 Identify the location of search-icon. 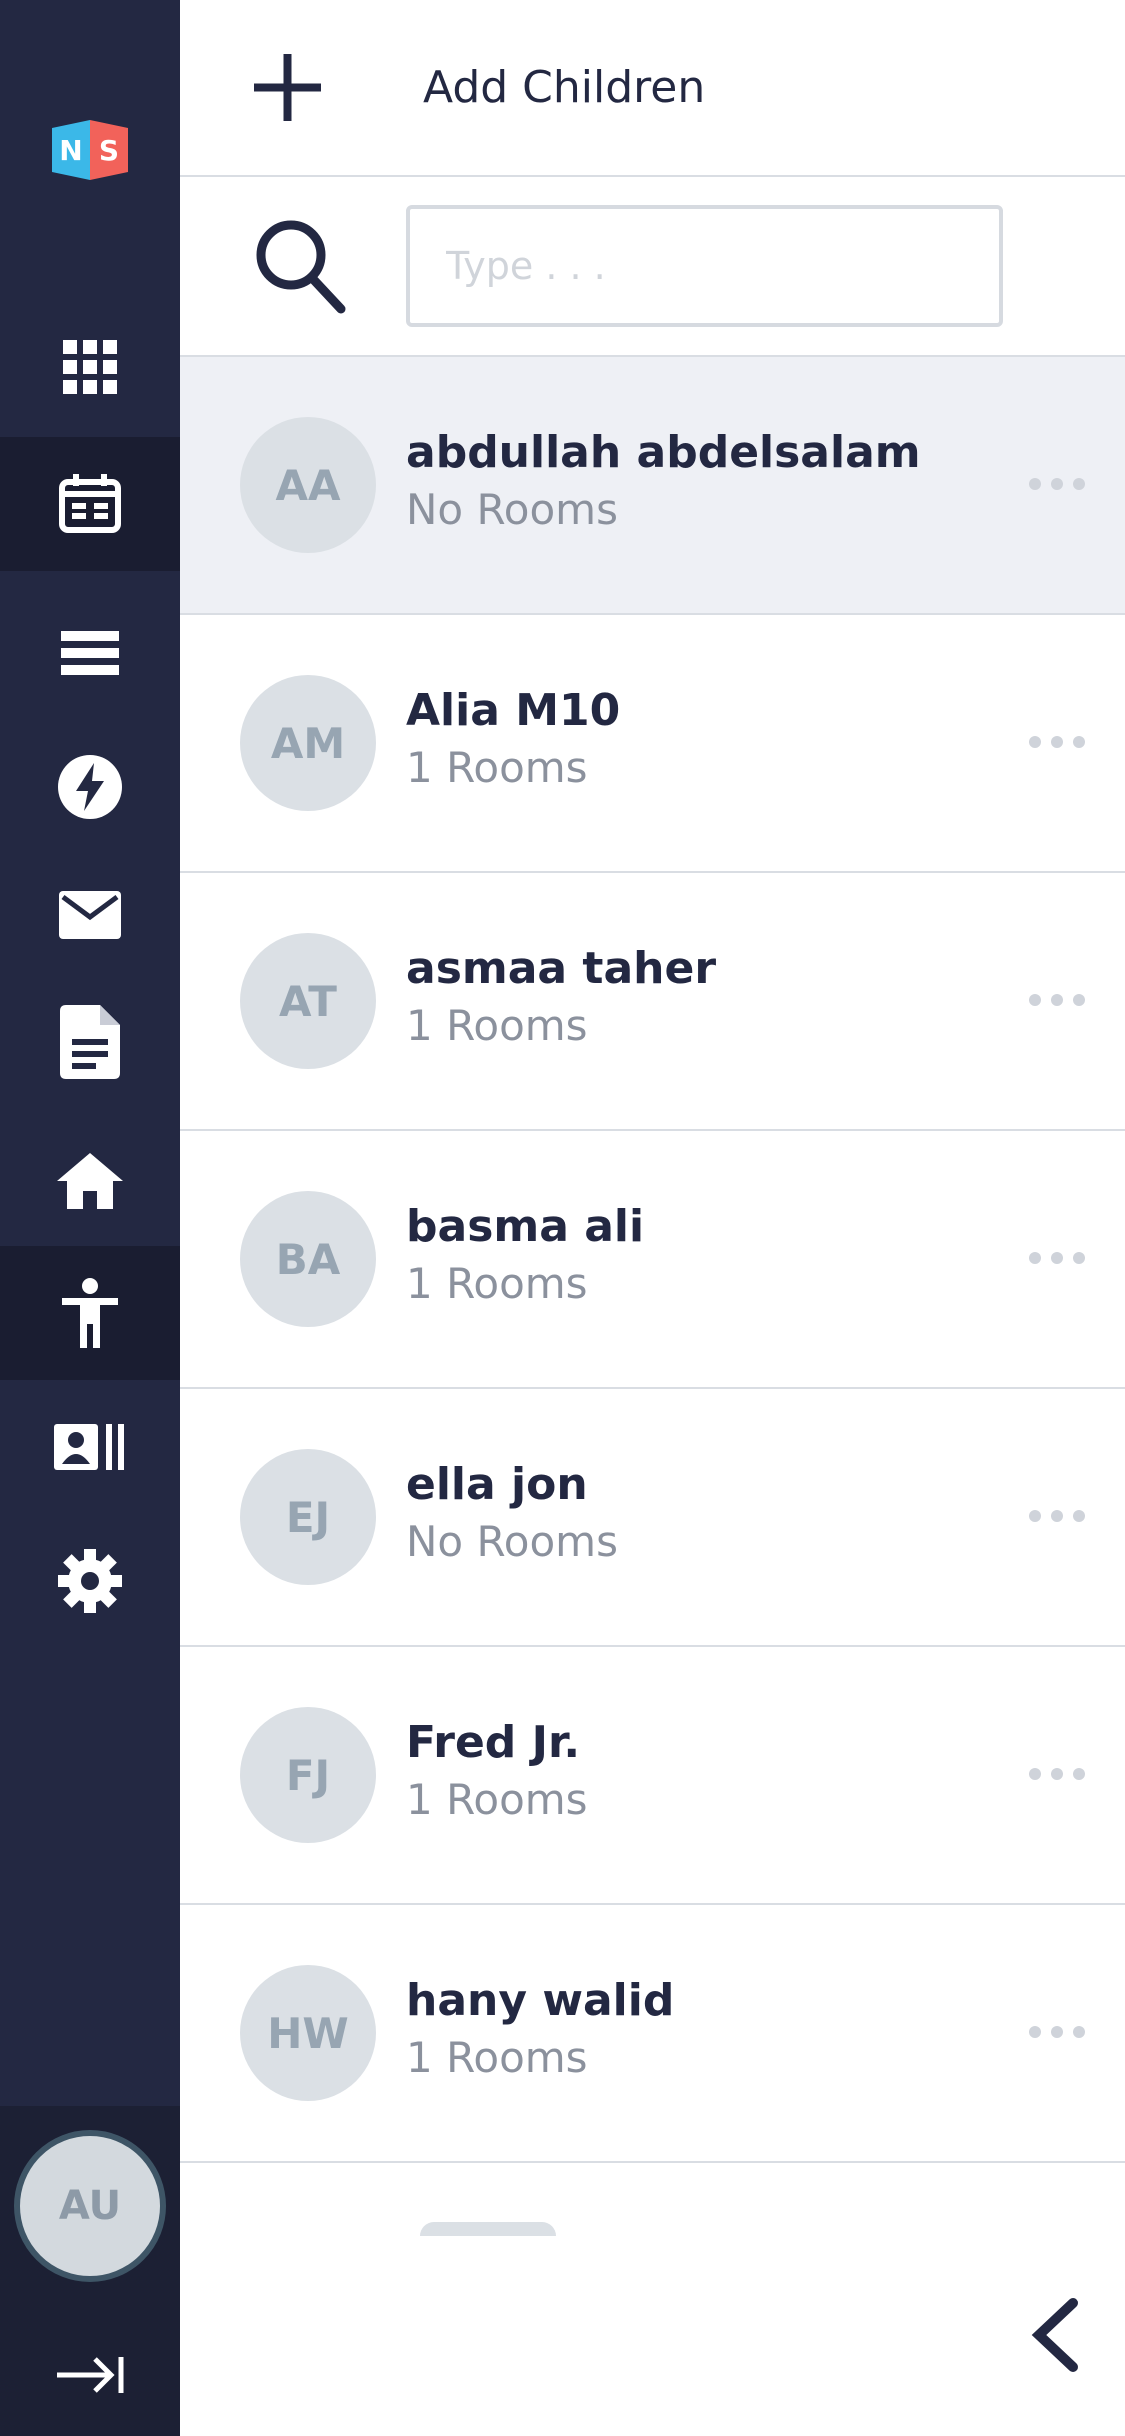
(300, 267).